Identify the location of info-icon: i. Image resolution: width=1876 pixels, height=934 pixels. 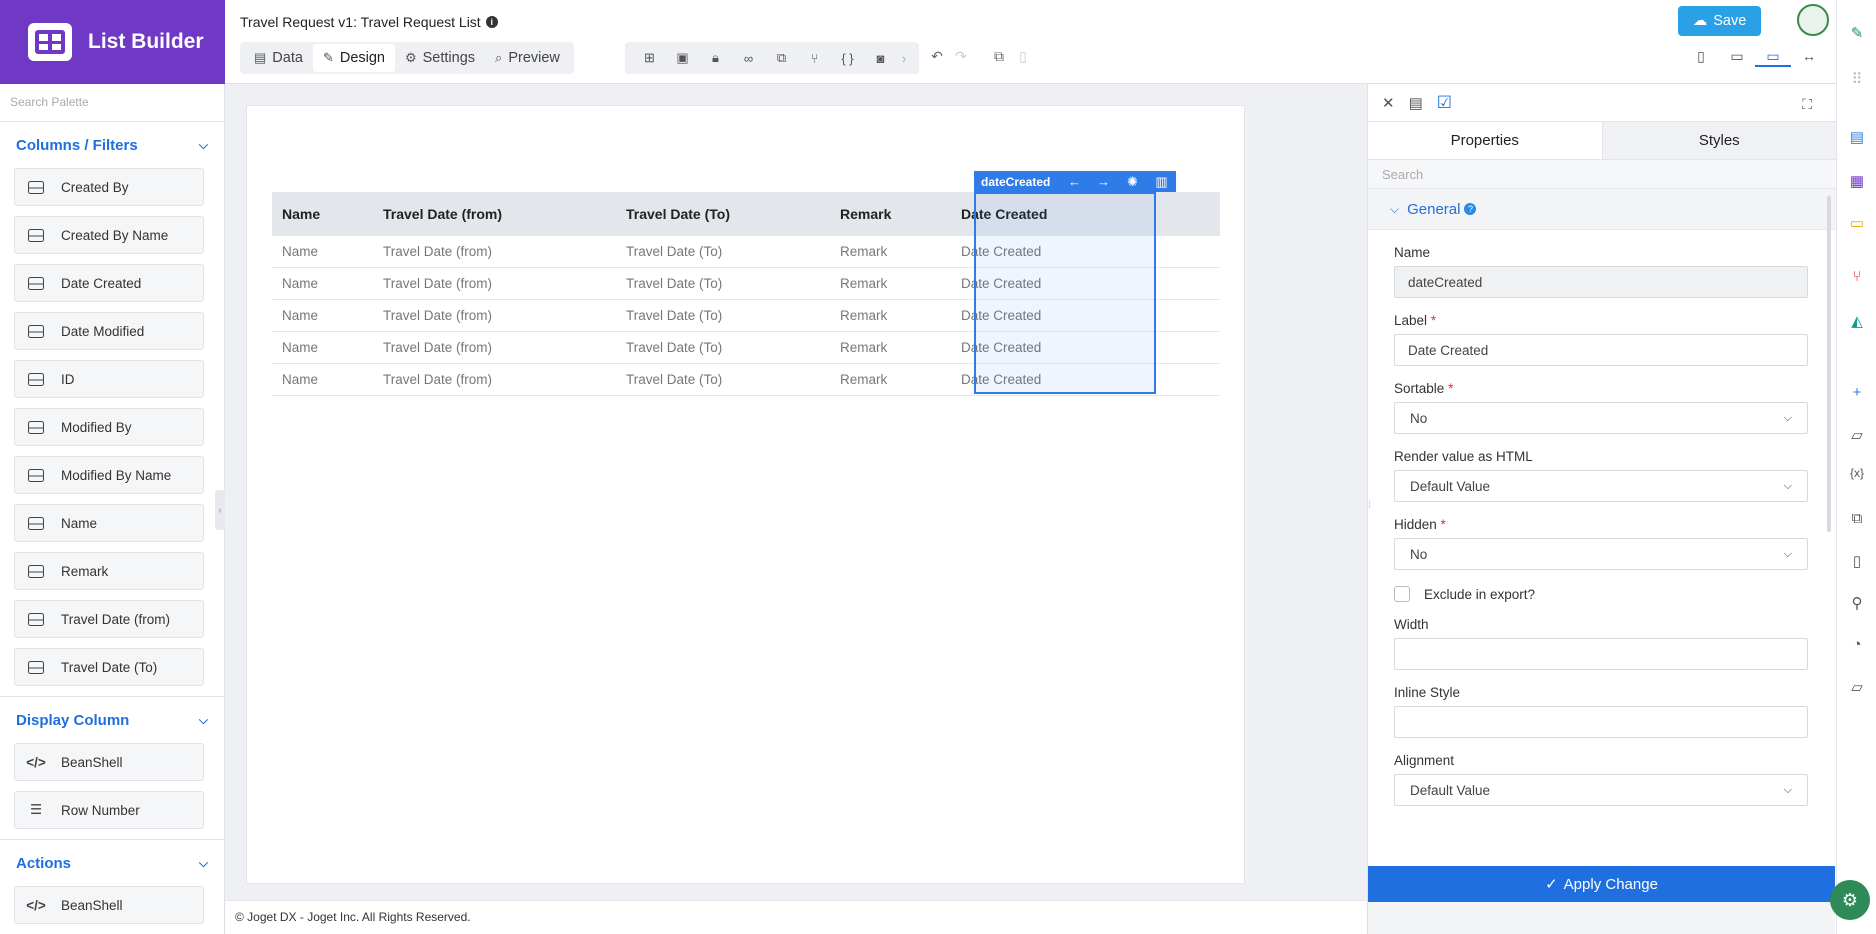
(491, 22).